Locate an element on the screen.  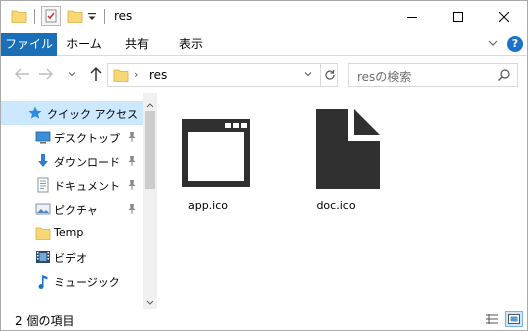
chevron-down-icon is located at coordinates (72, 74).